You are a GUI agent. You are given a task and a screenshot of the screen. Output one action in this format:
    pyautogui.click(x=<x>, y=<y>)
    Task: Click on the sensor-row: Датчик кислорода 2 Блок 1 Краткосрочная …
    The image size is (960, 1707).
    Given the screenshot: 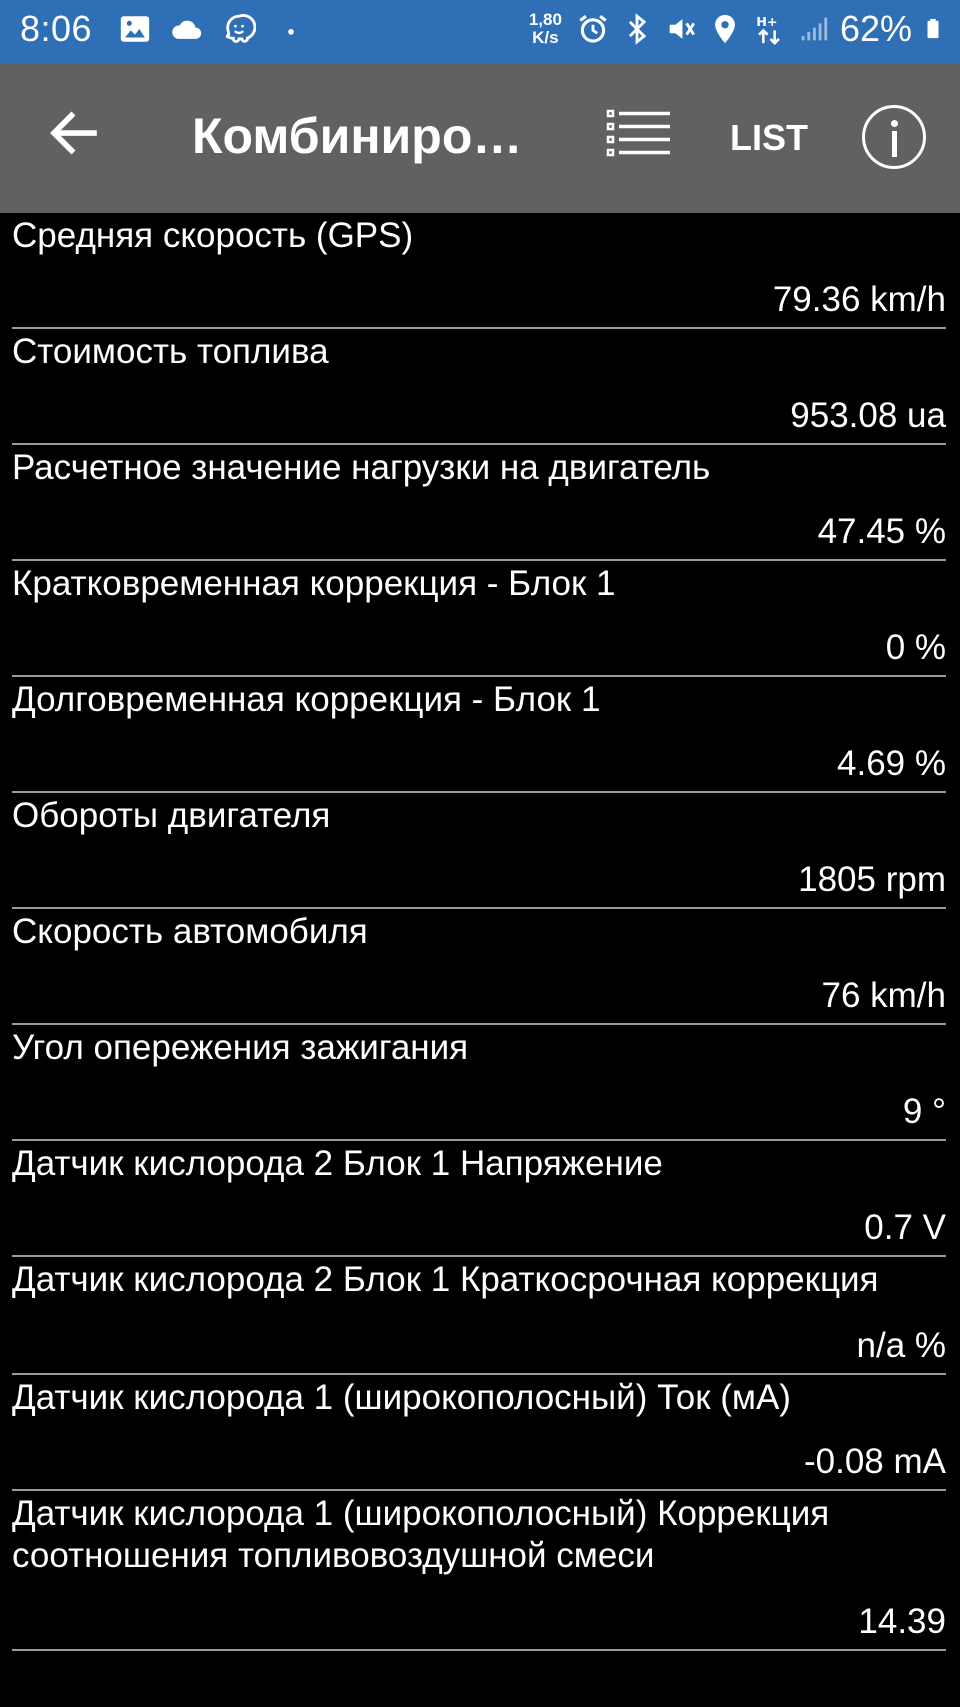 What is the action you would take?
    pyautogui.click(x=479, y=1316)
    